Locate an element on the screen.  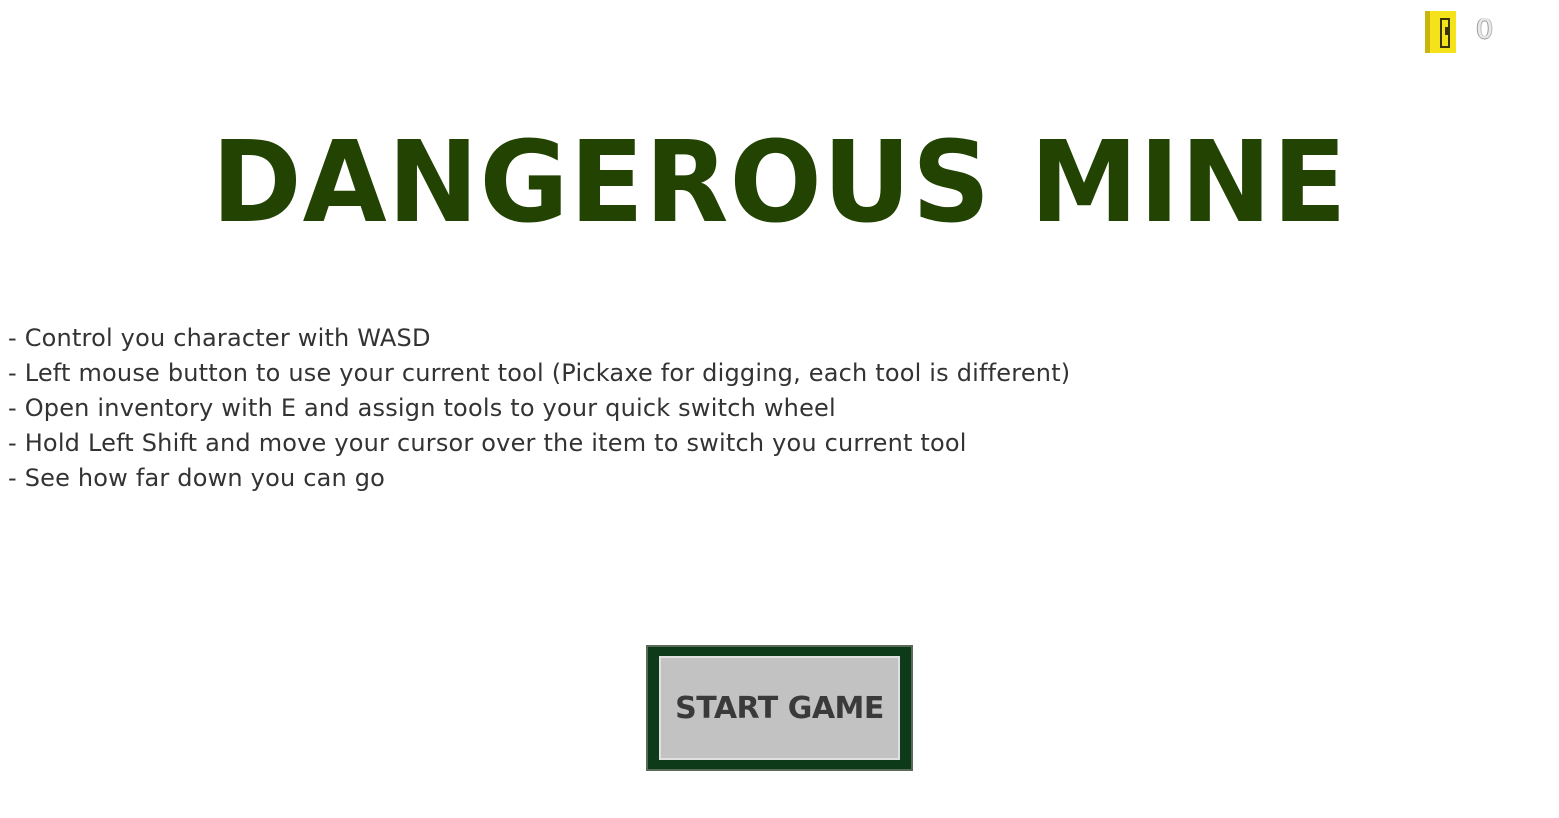
instruction-item: - See how far down you can go is located at coordinates (197, 478).